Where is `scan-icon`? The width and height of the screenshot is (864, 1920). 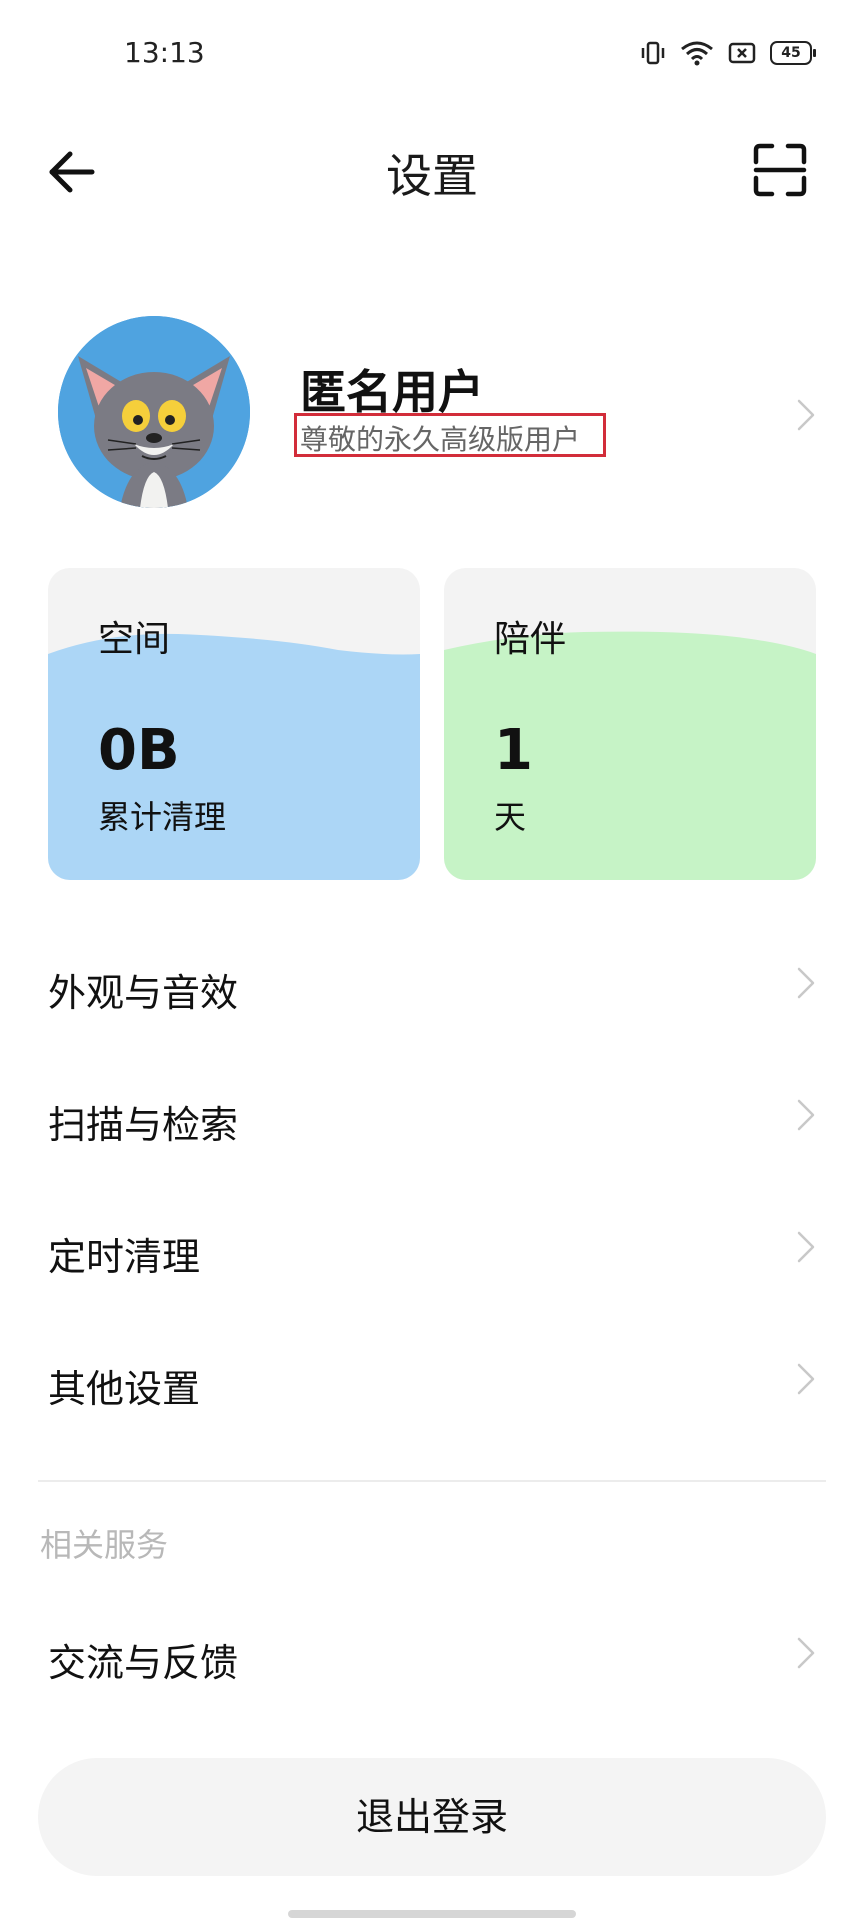 scan-icon is located at coordinates (780, 170).